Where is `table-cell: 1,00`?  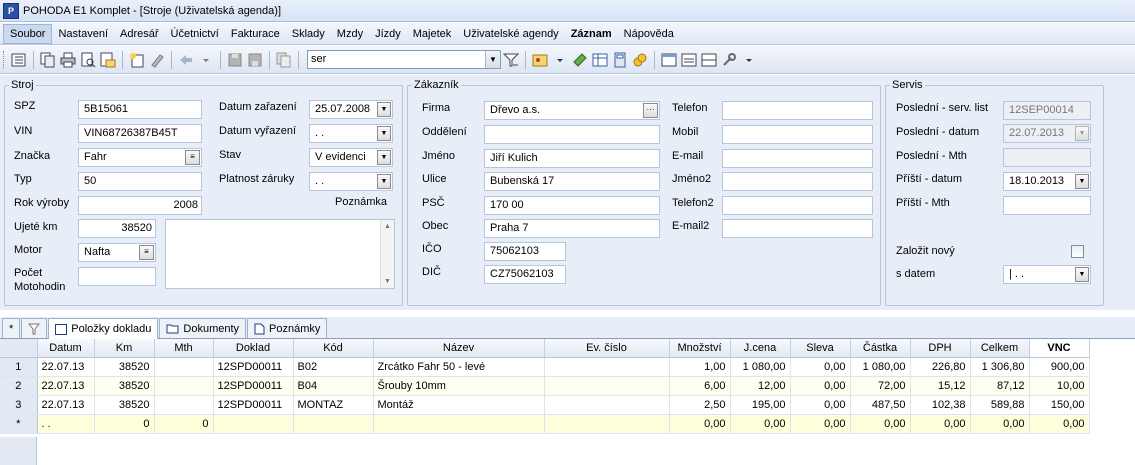
table-cell: 1,00 is located at coordinates (700, 367).